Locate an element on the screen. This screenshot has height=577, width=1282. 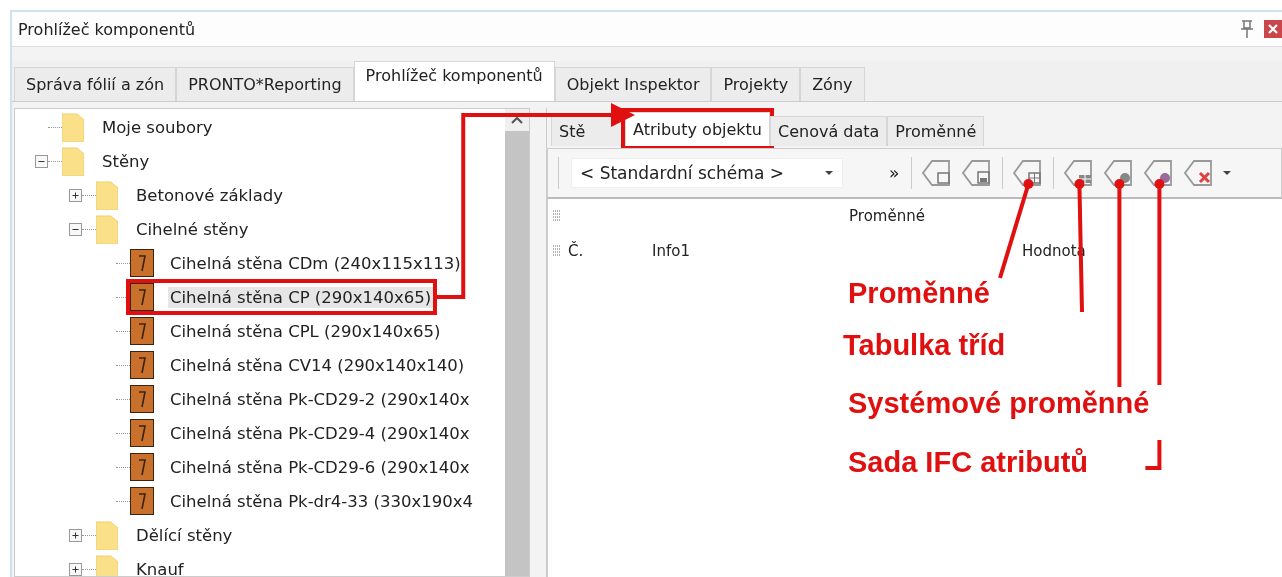
tree-item: Dělící stěny is located at coordinates (184, 535).